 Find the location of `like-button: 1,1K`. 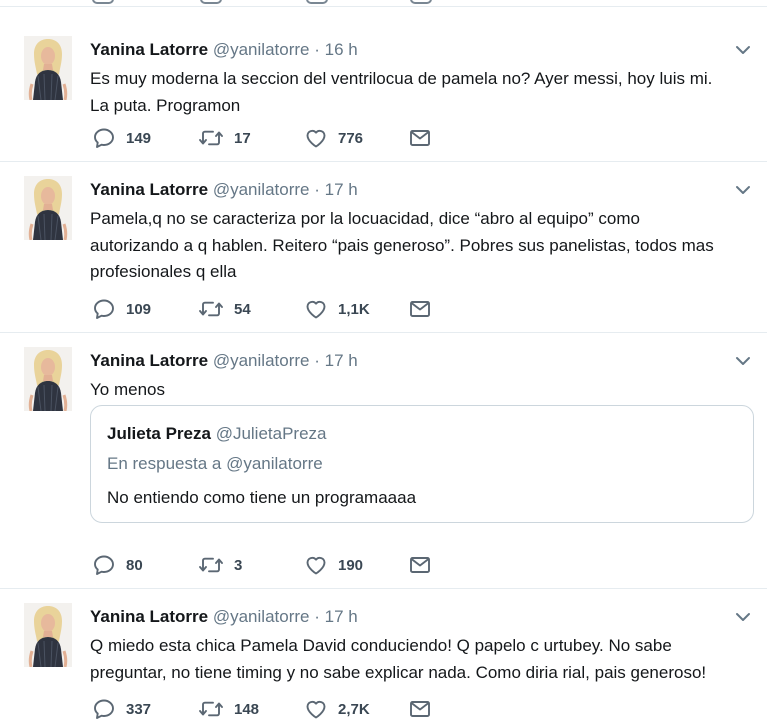

like-button: 1,1K is located at coordinates (337, 309).